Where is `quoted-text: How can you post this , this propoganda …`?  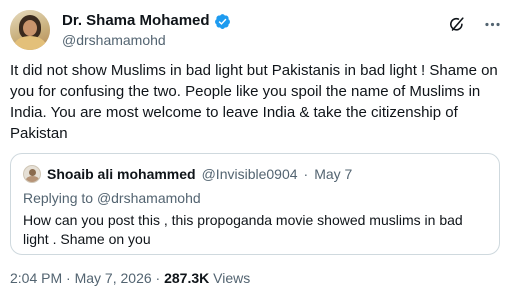
quoted-text: How can you post this , this propoganda … is located at coordinates (243, 229).